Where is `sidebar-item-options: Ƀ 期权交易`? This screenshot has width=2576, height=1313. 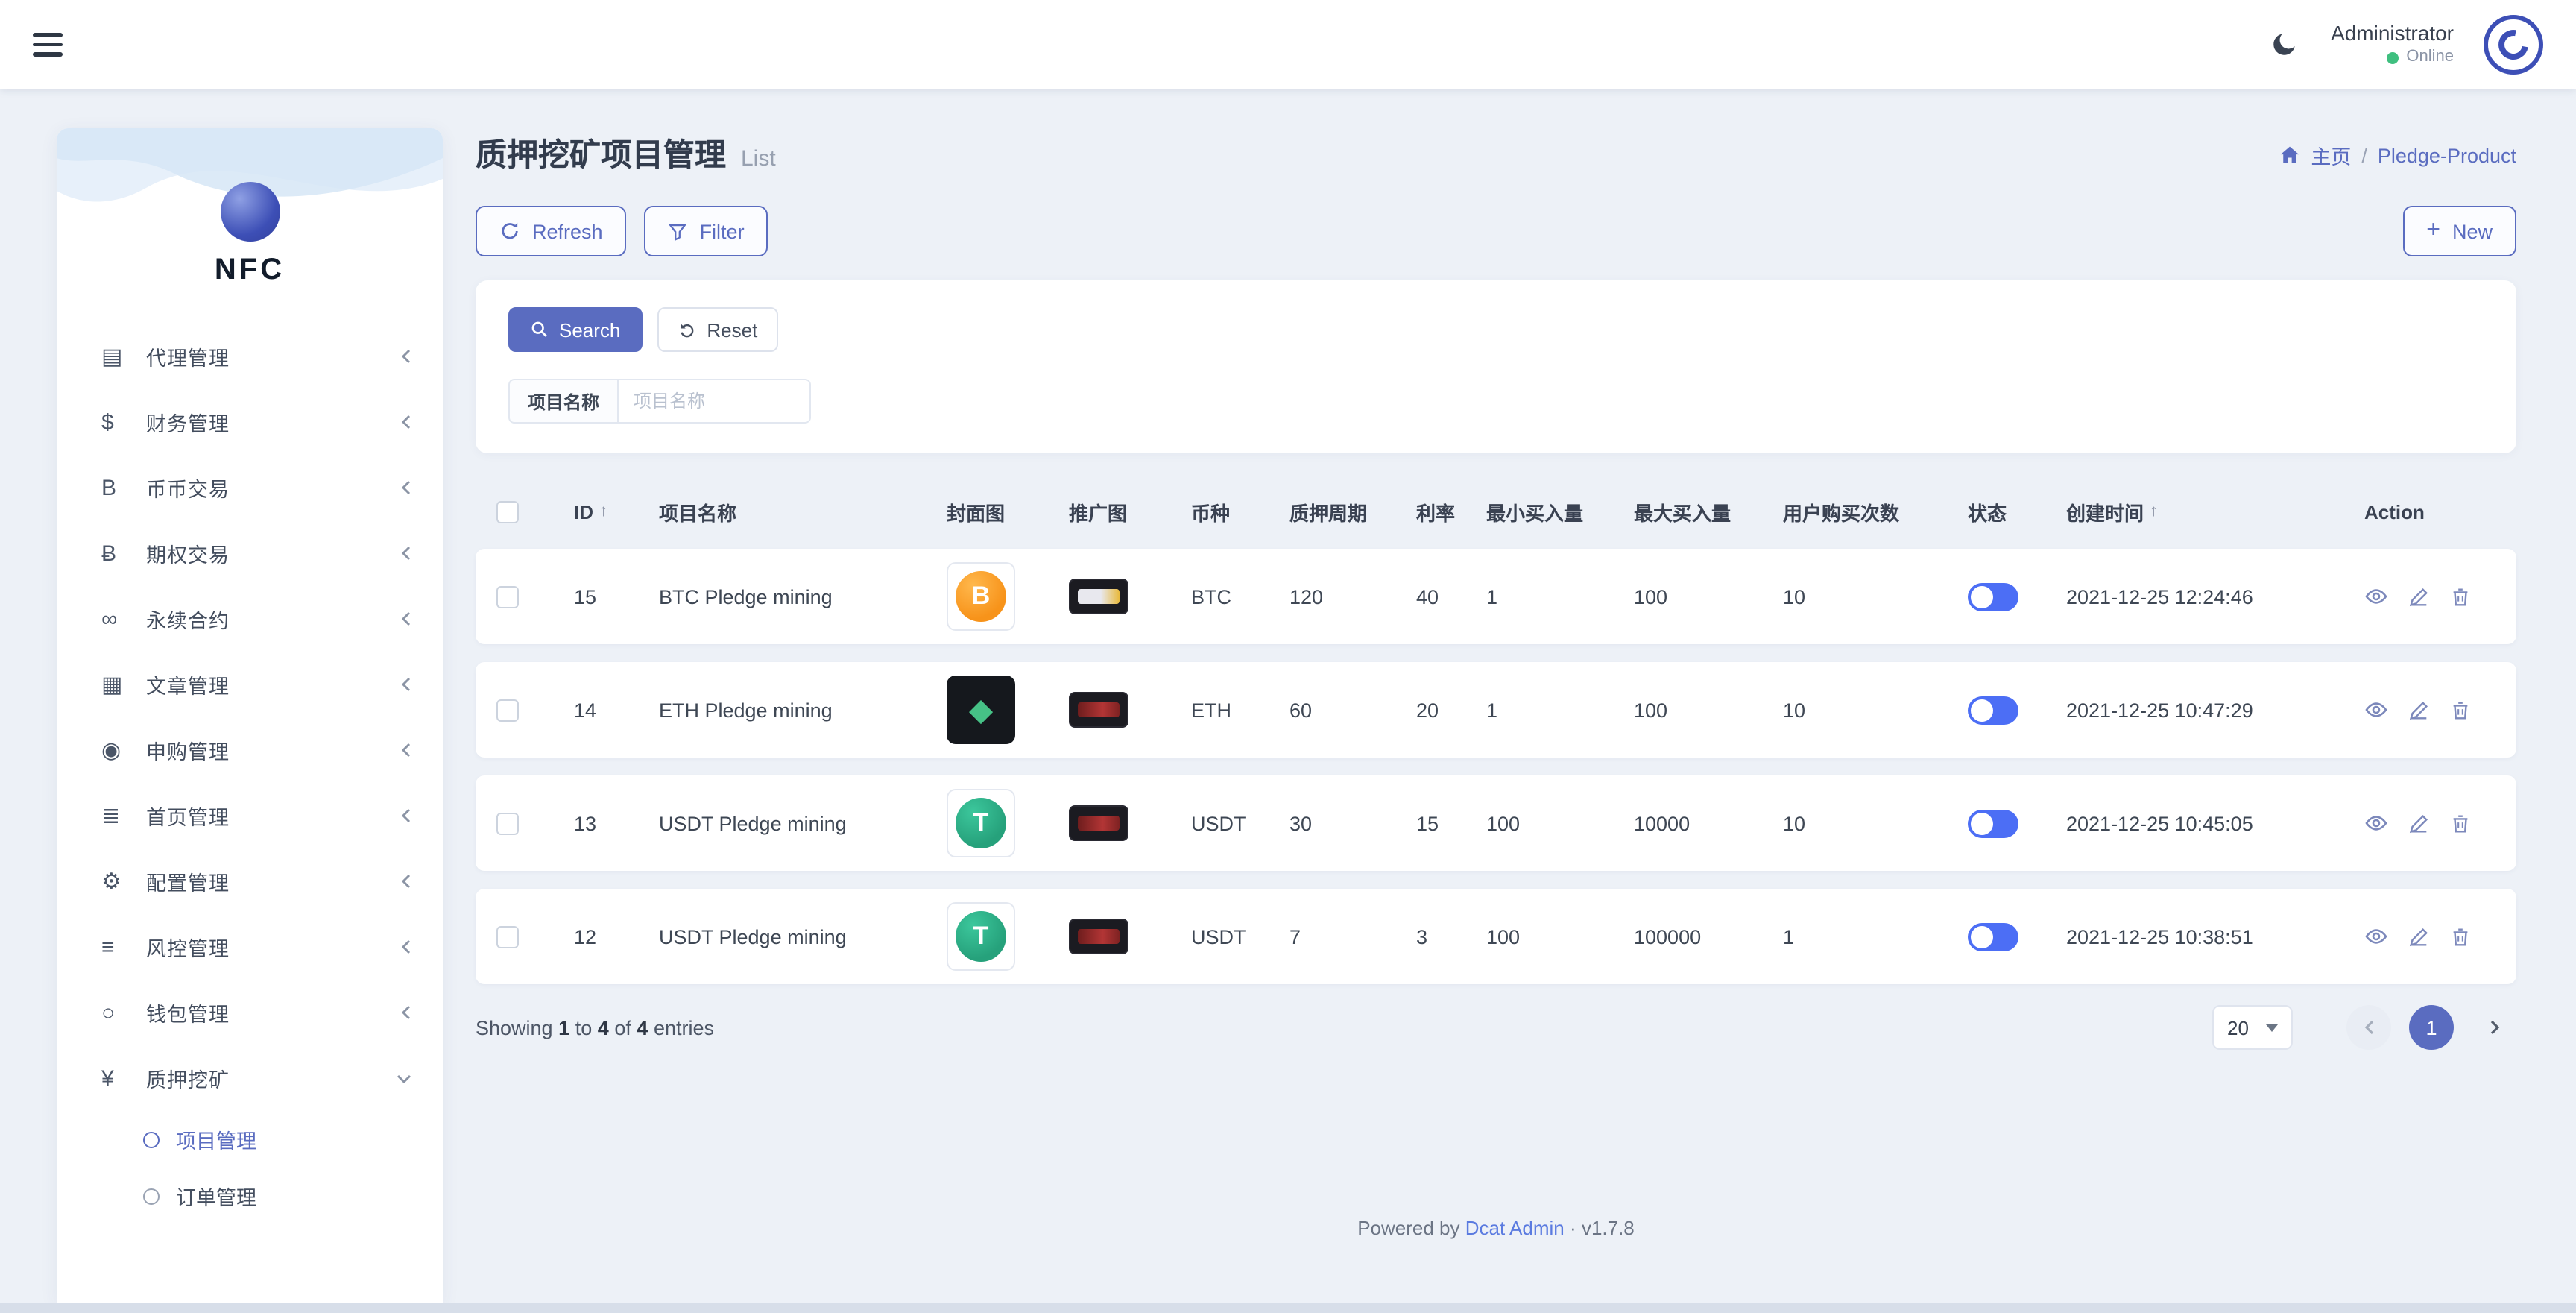
sidebar-item-options: Ƀ 期权交易 is located at coordinates (250, 553).